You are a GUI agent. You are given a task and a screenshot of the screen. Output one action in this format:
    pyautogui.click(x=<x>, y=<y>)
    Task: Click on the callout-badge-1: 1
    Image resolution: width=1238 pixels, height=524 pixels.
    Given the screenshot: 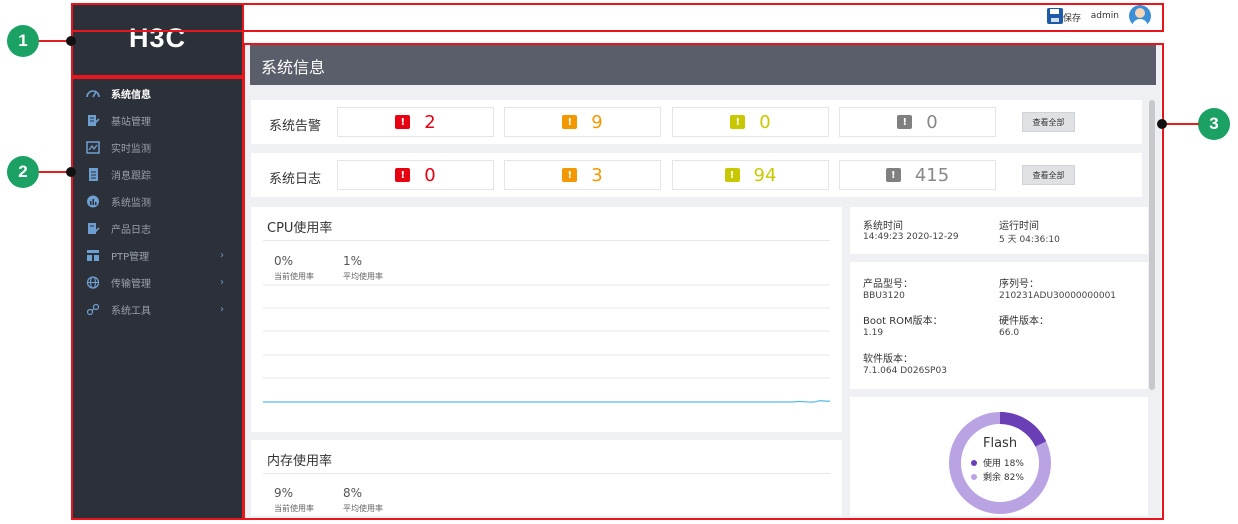 What is the action you would take?
    pyautogui.click(x=23, y=41)
    